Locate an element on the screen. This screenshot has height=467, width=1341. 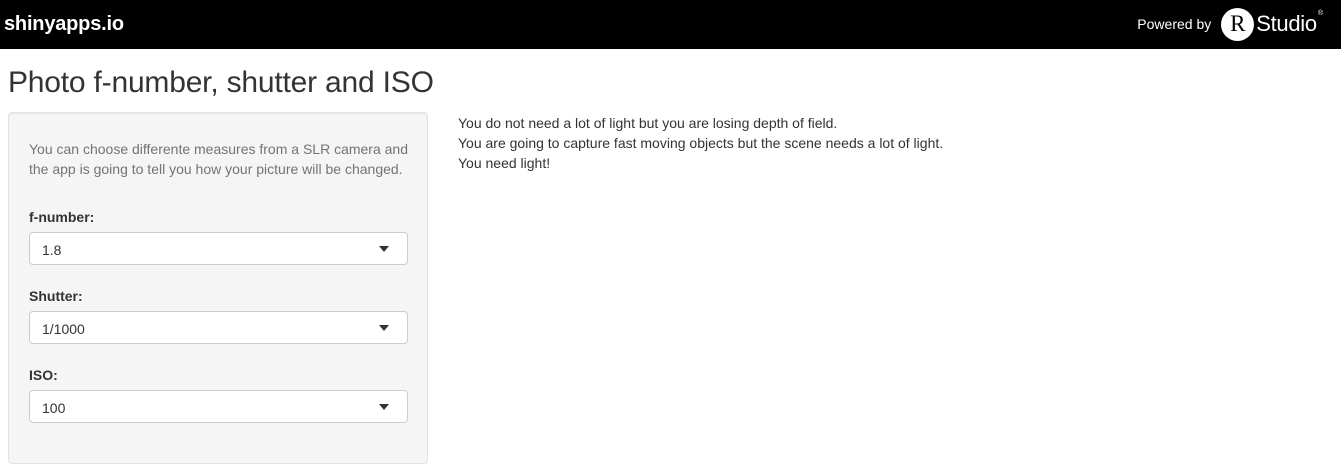
shutter-selected-value: 1/1000 is located at coordinates (63, 329).